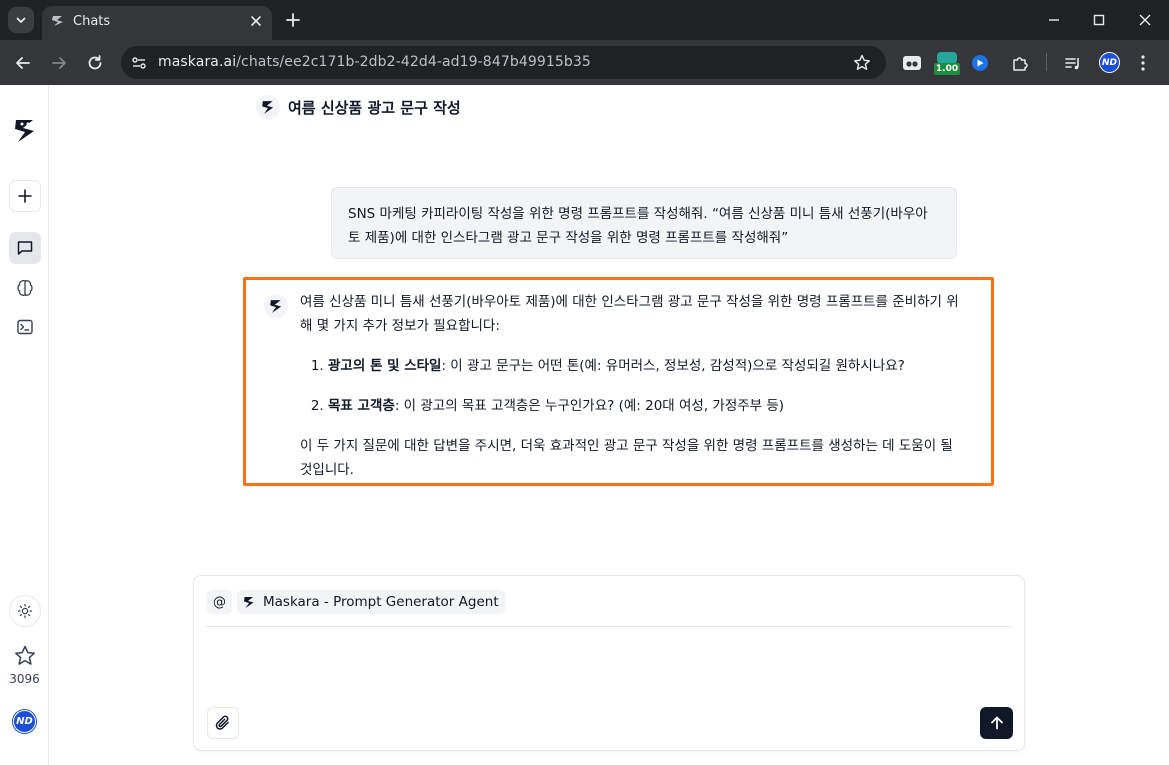 This screenshot has height=765, width=1169. I want to click on mention-button: @, so click(219, 602).